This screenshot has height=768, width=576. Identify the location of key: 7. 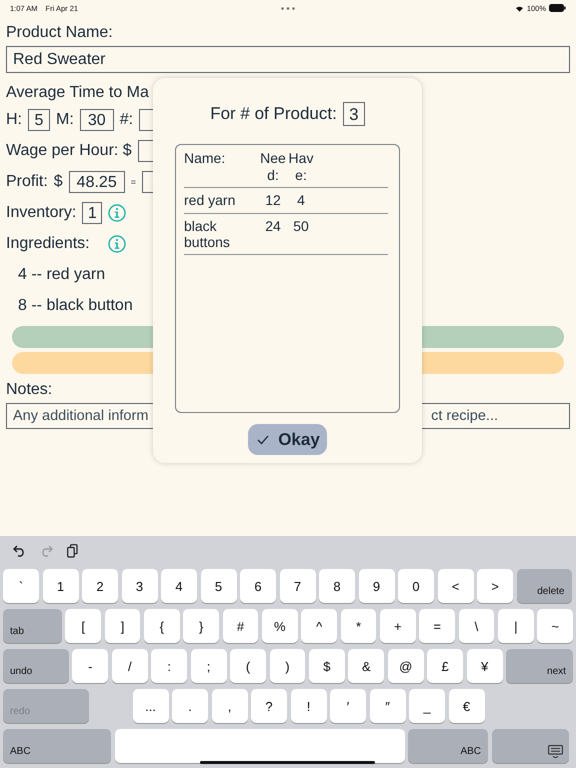
(298, 586).